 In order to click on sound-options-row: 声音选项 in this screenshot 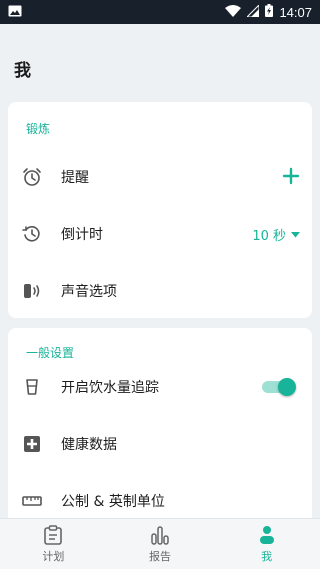, I will do `click(160, 291)`.